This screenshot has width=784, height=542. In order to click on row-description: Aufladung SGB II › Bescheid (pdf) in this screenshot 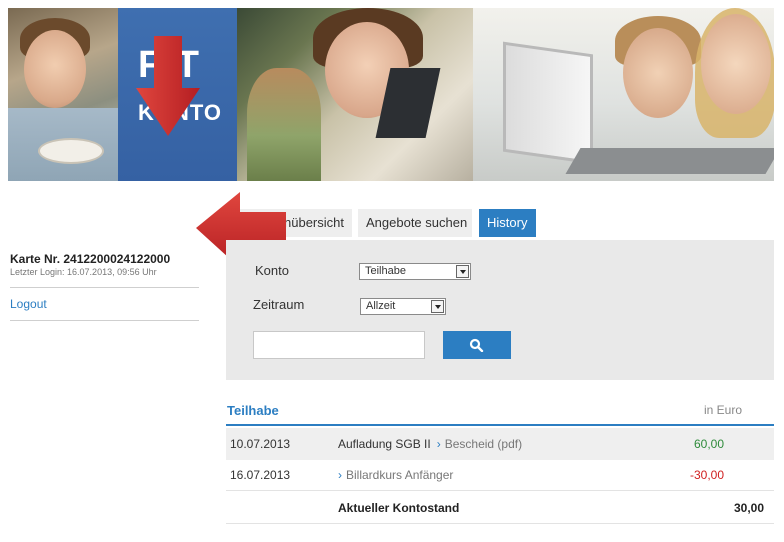, I will do `click(430, 444)`.